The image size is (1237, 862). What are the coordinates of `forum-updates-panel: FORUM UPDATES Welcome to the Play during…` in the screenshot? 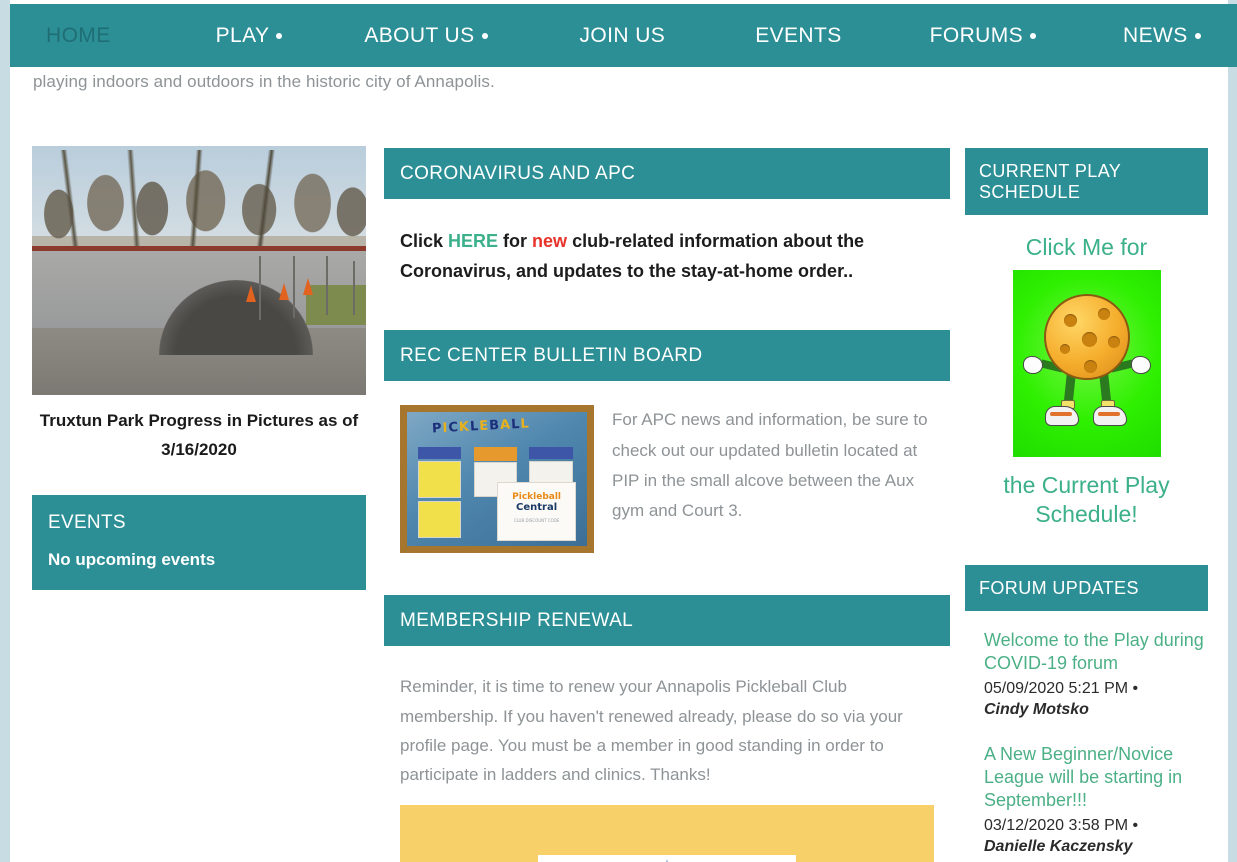 It's located at (1086, 713).